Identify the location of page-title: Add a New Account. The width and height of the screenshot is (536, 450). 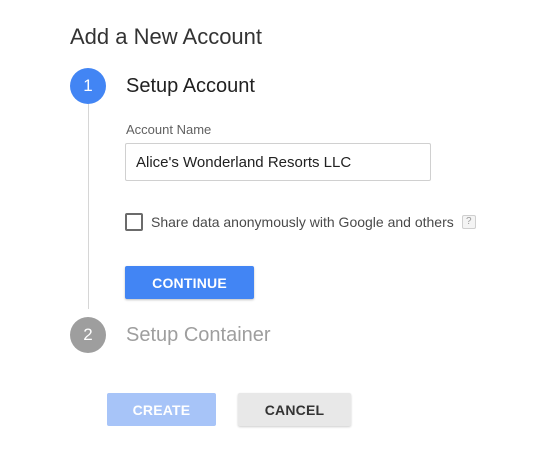
(166, 36).